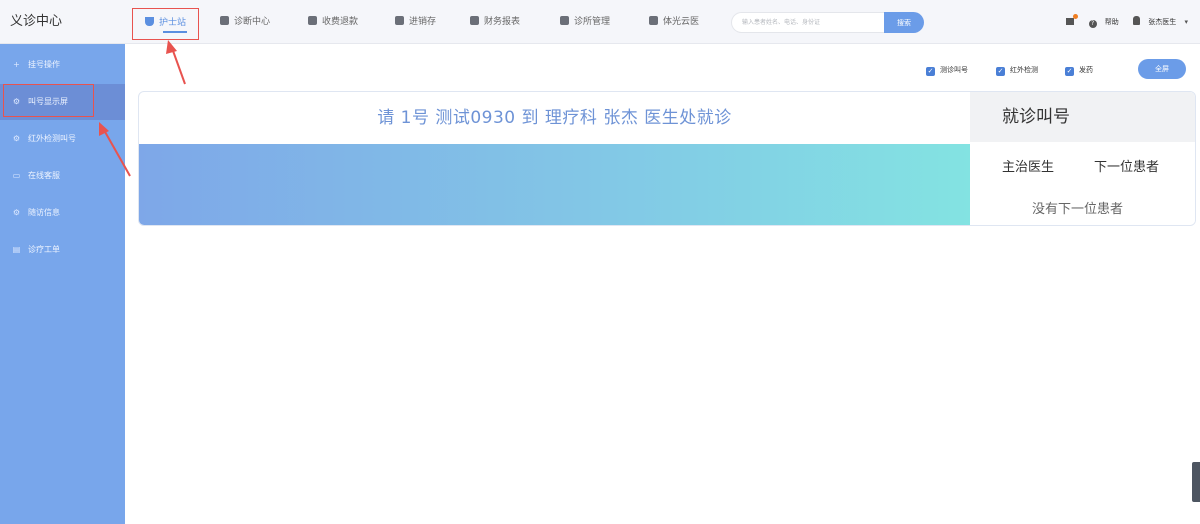 The height and width of the screenshot is (524, 1200). What do you see at coordinates (16, 249) in the screenshot?
I see `ticket-icon: ▤` at bounding box center [16, 249].